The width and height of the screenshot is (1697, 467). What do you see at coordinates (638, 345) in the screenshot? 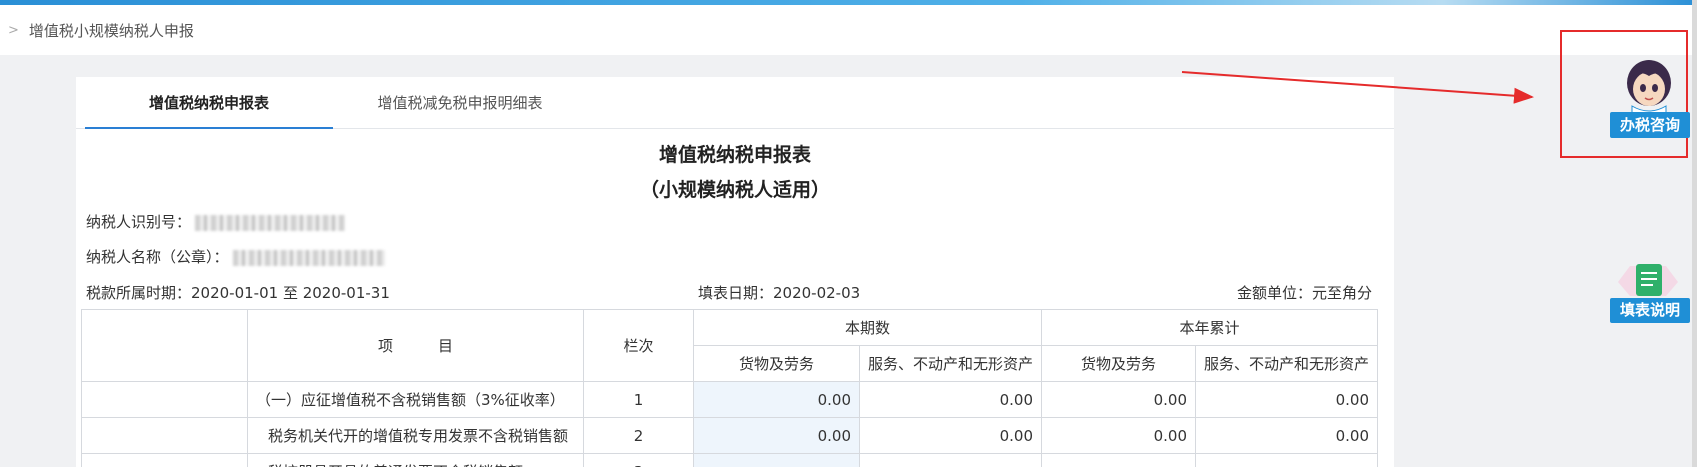
I see `header-column-no: 栏次` at bounding box center [638, 345].